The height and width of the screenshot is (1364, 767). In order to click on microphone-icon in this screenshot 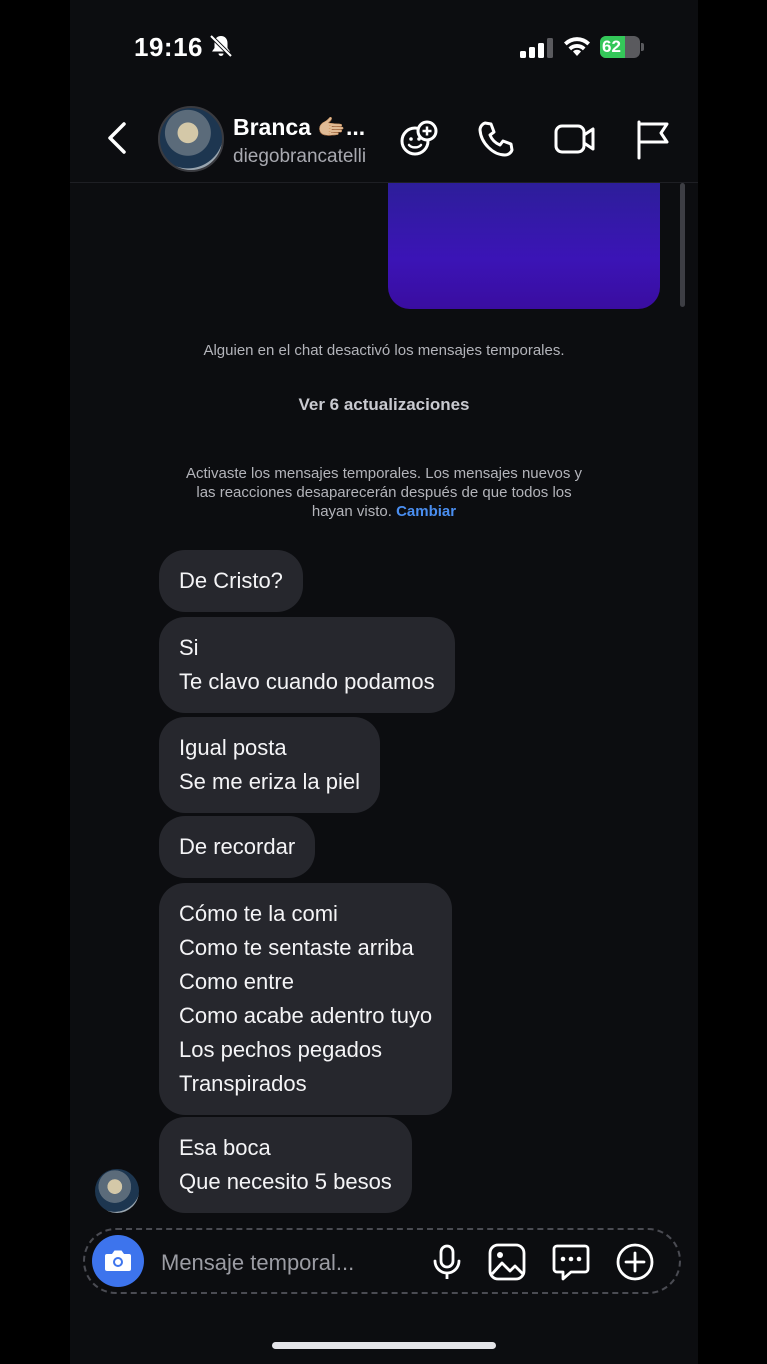, I will do `click(447, 1262)`.